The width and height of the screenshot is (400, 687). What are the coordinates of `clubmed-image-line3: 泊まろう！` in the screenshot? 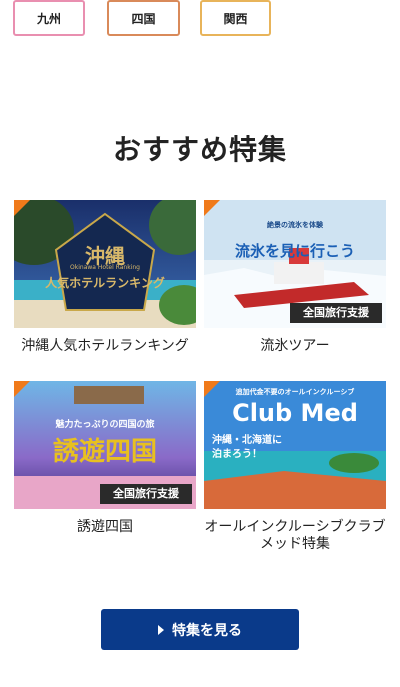 It's located at (237, 454).